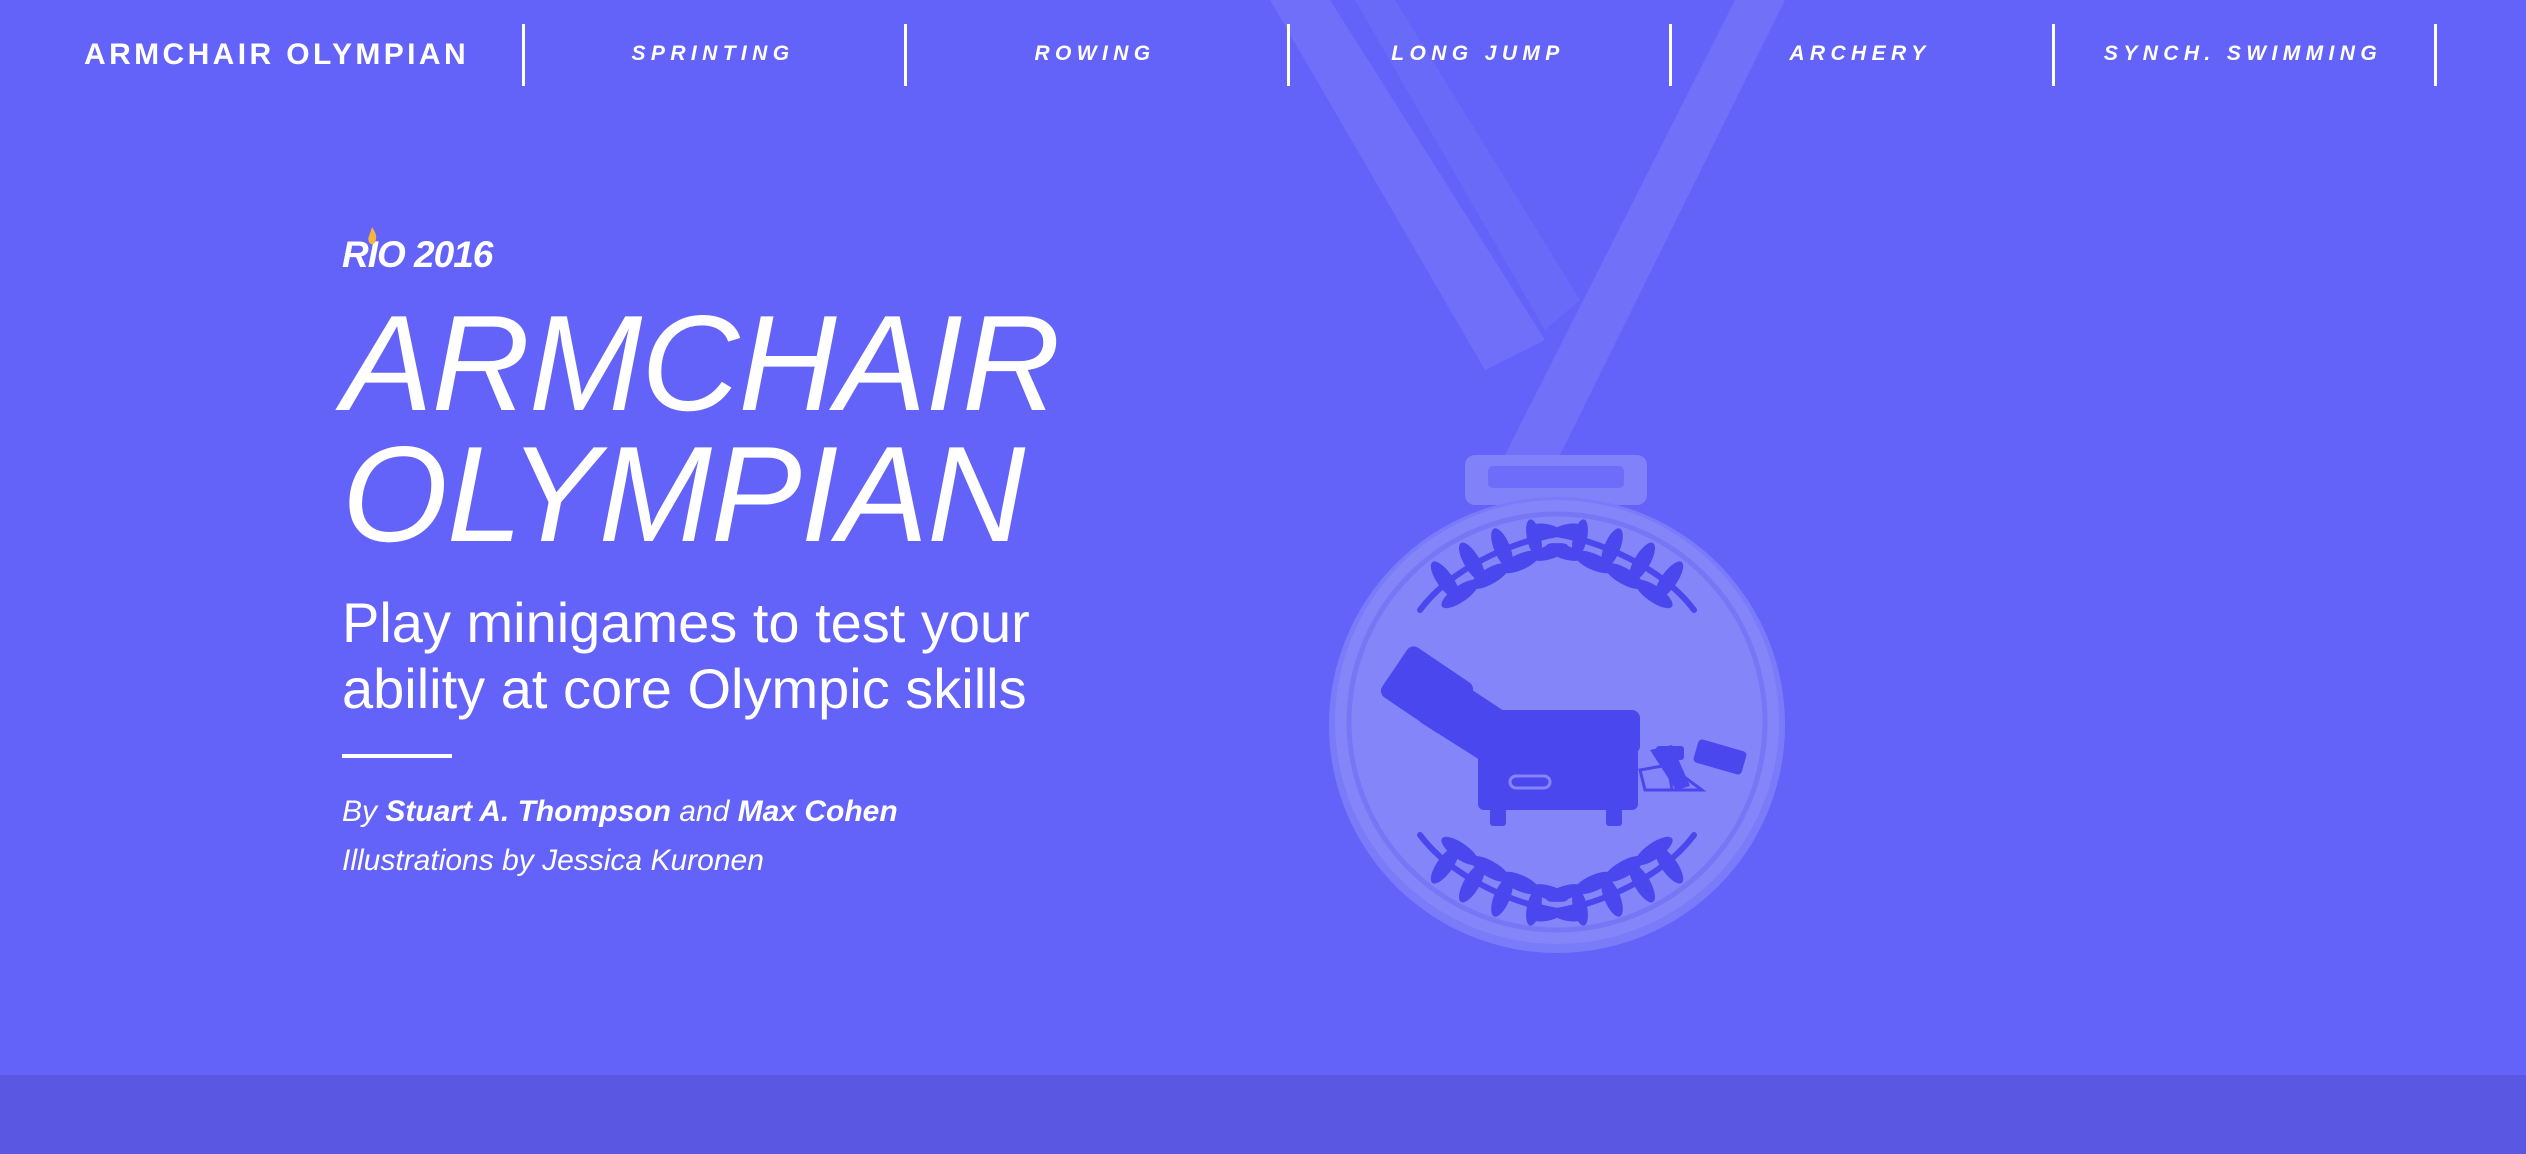 The width and height of the screenshot is (2526, 1154). I want to click on rio-2016-logo: RIO 2016, so click(417, 251).